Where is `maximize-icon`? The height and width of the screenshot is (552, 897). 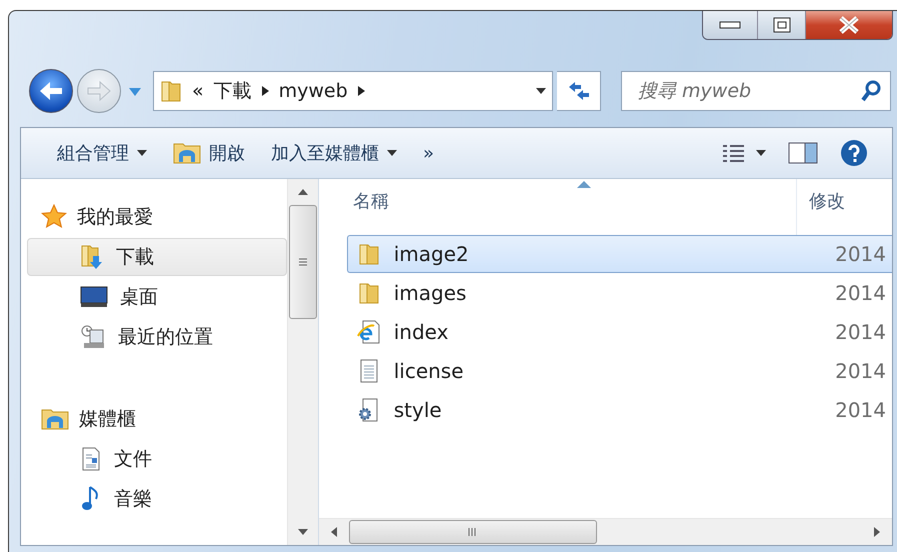
maximize-icon is located at coordinates (781, 25).